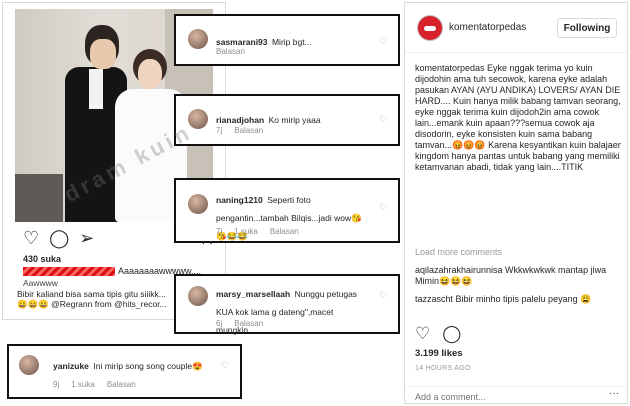  Describe the element at coordinates (443, 368) in the screenshot. I see `post-timestamp: 14 HOURS AGO` at that location.